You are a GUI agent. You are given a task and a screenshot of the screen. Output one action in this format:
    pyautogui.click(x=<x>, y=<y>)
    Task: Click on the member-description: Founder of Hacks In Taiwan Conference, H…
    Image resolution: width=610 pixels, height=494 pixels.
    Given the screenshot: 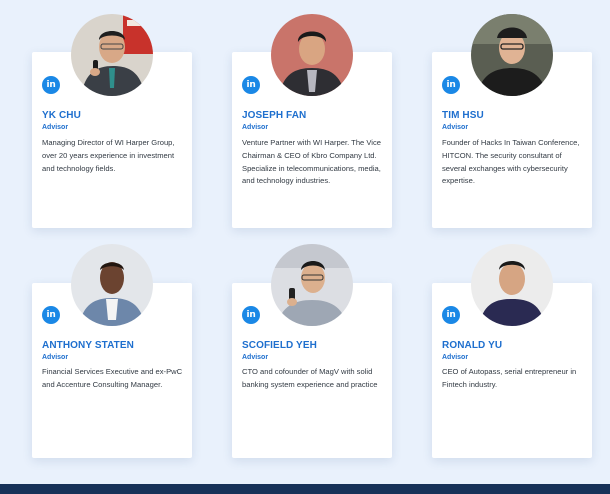 What is the action you would take?
    pyautogui.click(x=511, y=162)
    